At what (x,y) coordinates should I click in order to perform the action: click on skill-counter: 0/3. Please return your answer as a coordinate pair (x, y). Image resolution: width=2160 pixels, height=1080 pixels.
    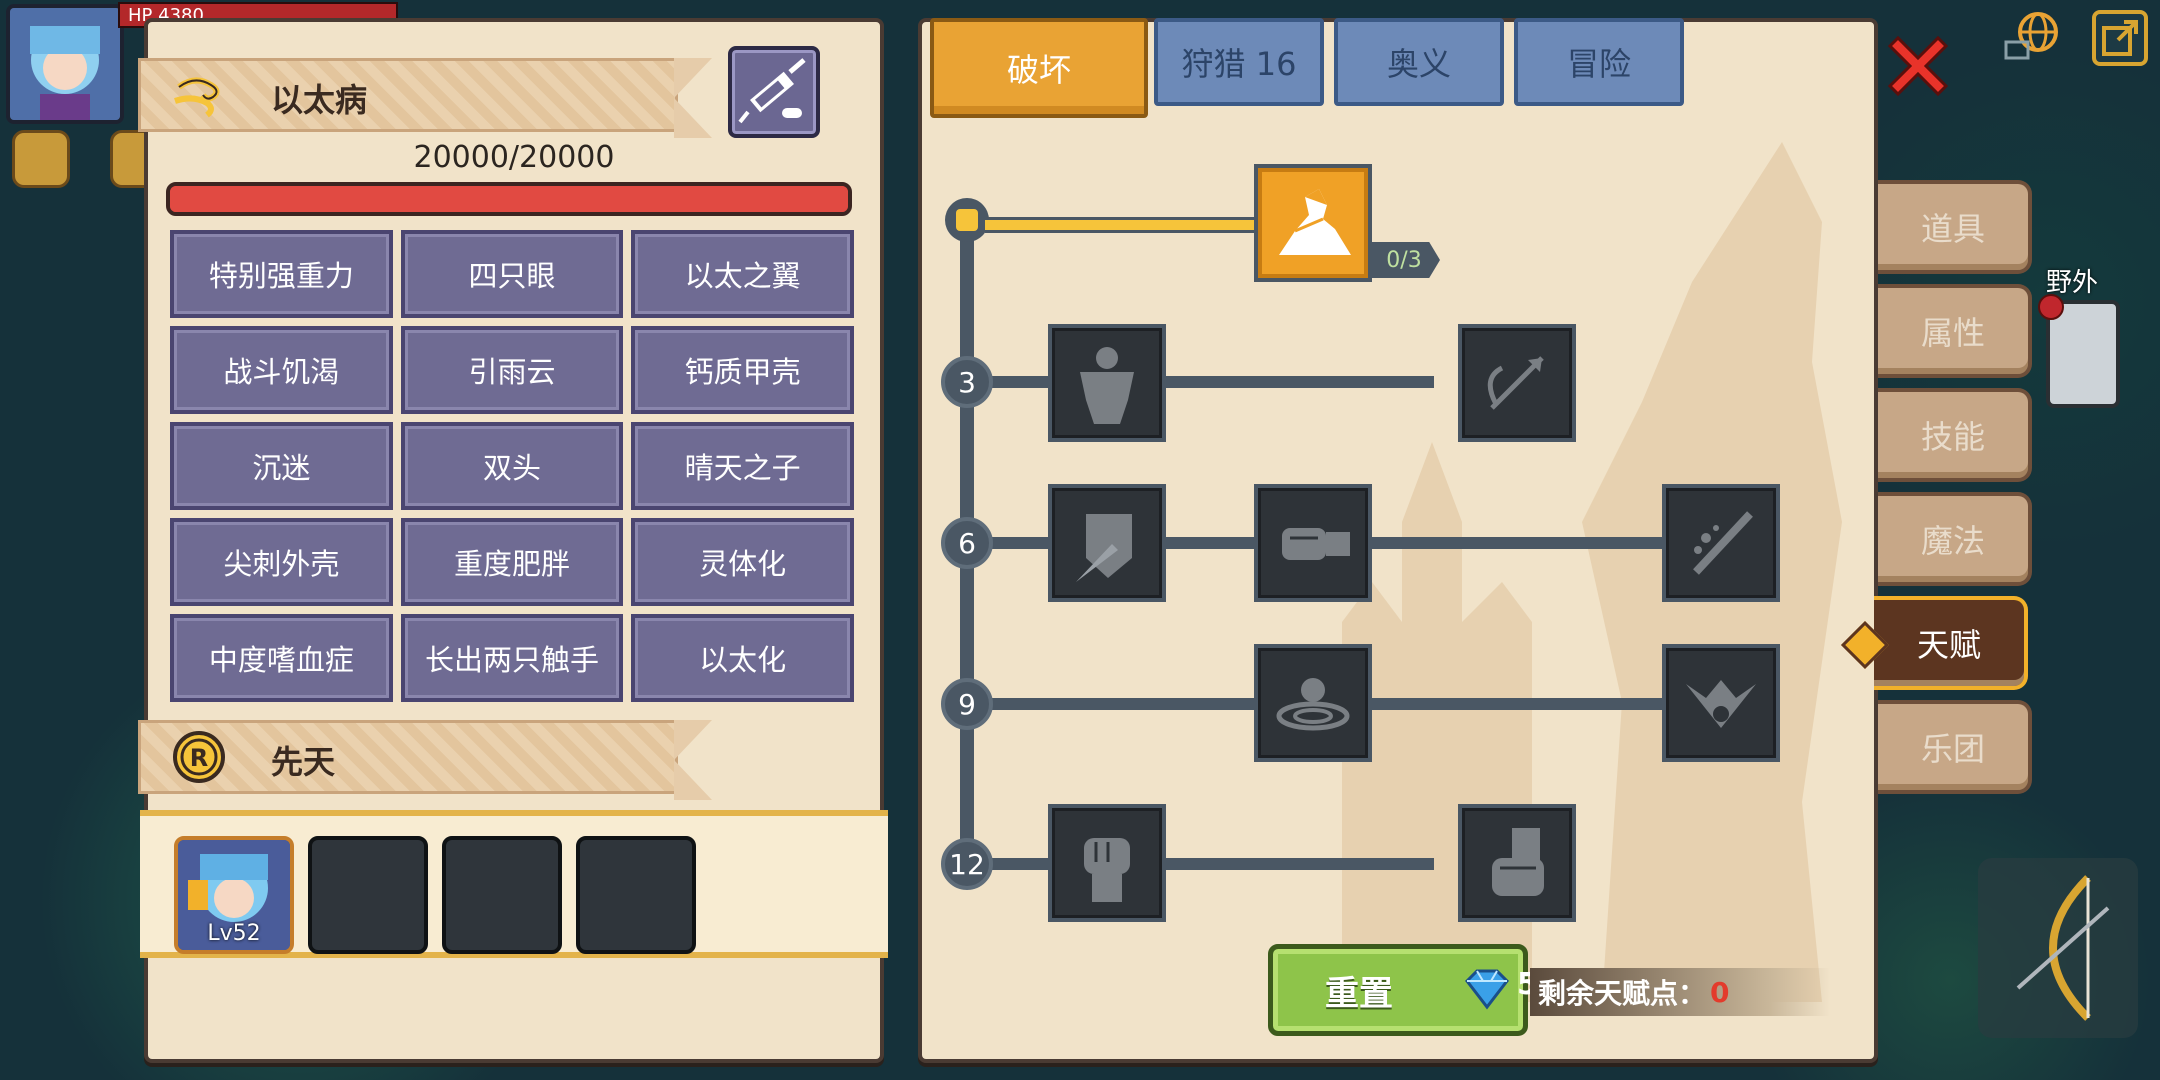
    Looking at the image, I should click on (1404, 260).